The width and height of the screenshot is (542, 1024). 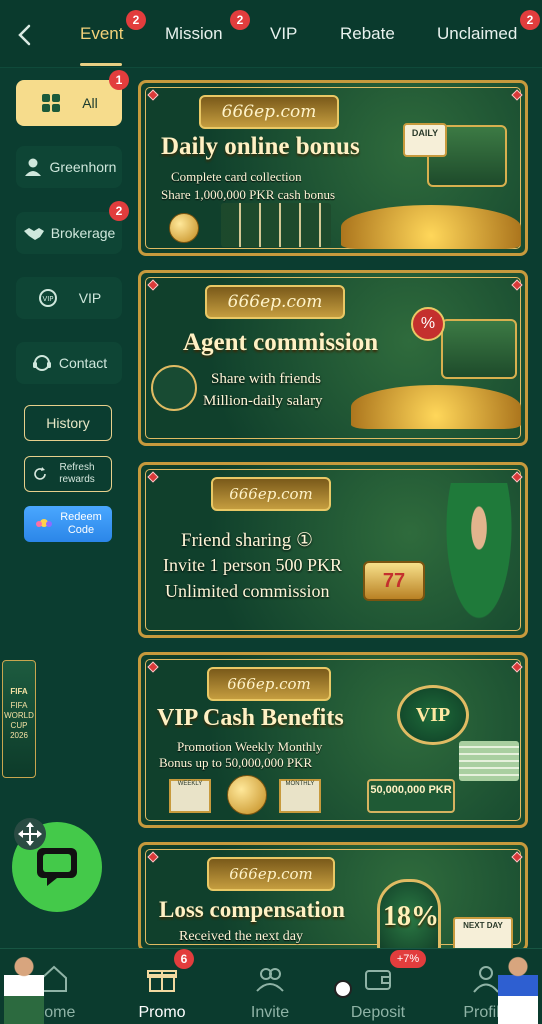 I want to click on svg-text: VIP, so click(x=47, y=299).